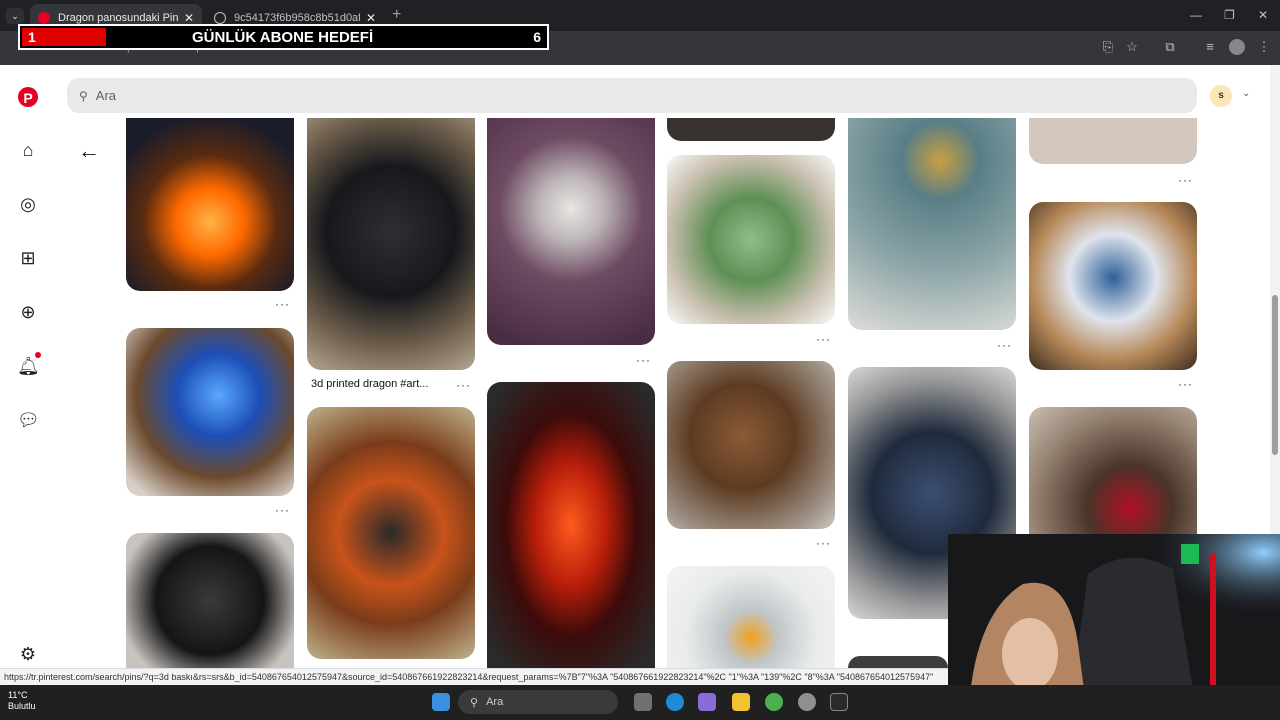 The image size is (1280, 720). I want to click on pin-bottom-strip, so click(898, 662).